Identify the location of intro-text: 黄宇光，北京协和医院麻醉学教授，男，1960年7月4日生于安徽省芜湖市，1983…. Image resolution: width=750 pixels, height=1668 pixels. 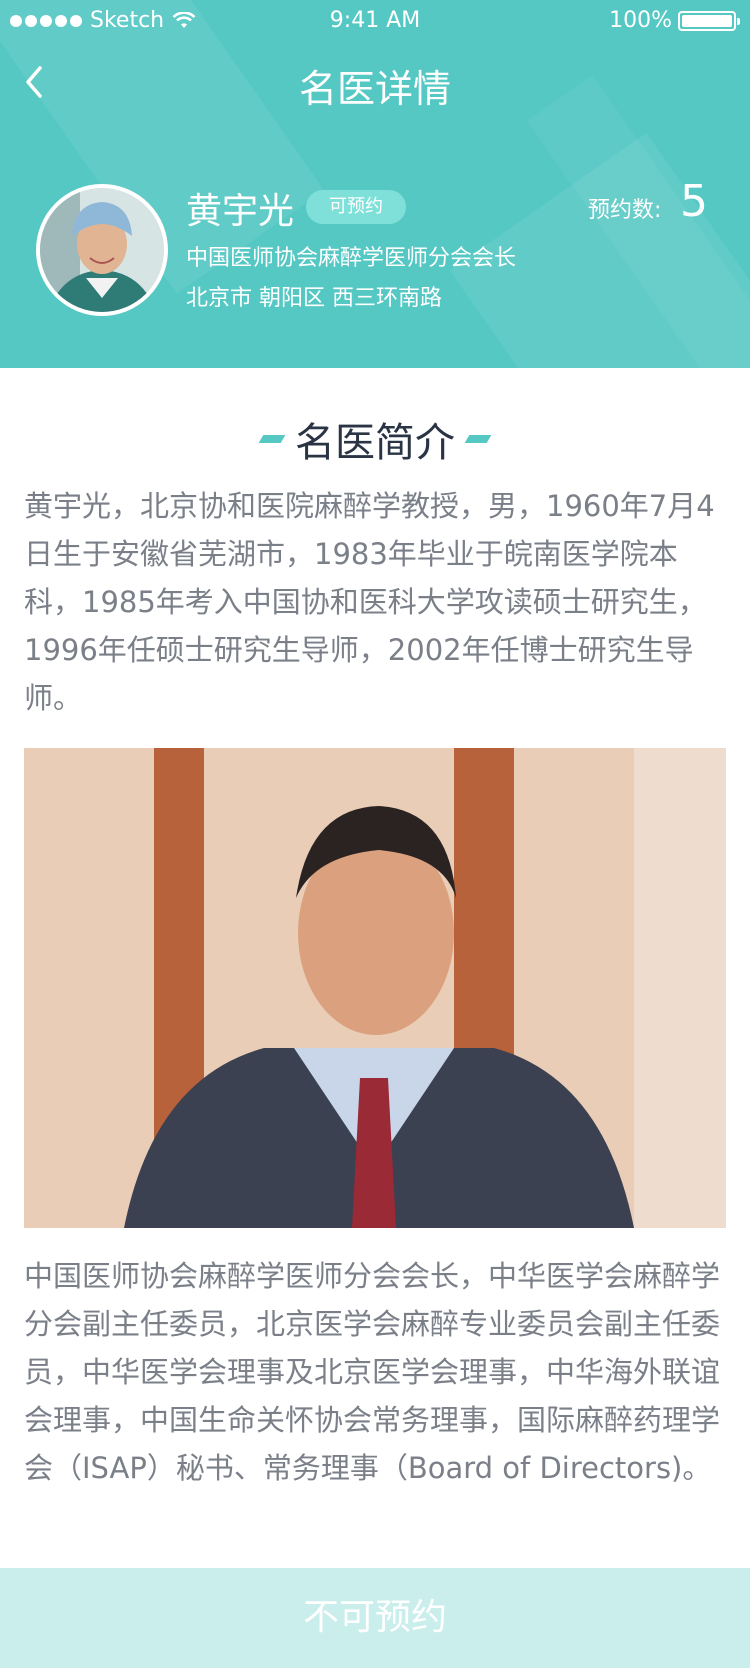
(369, 602).